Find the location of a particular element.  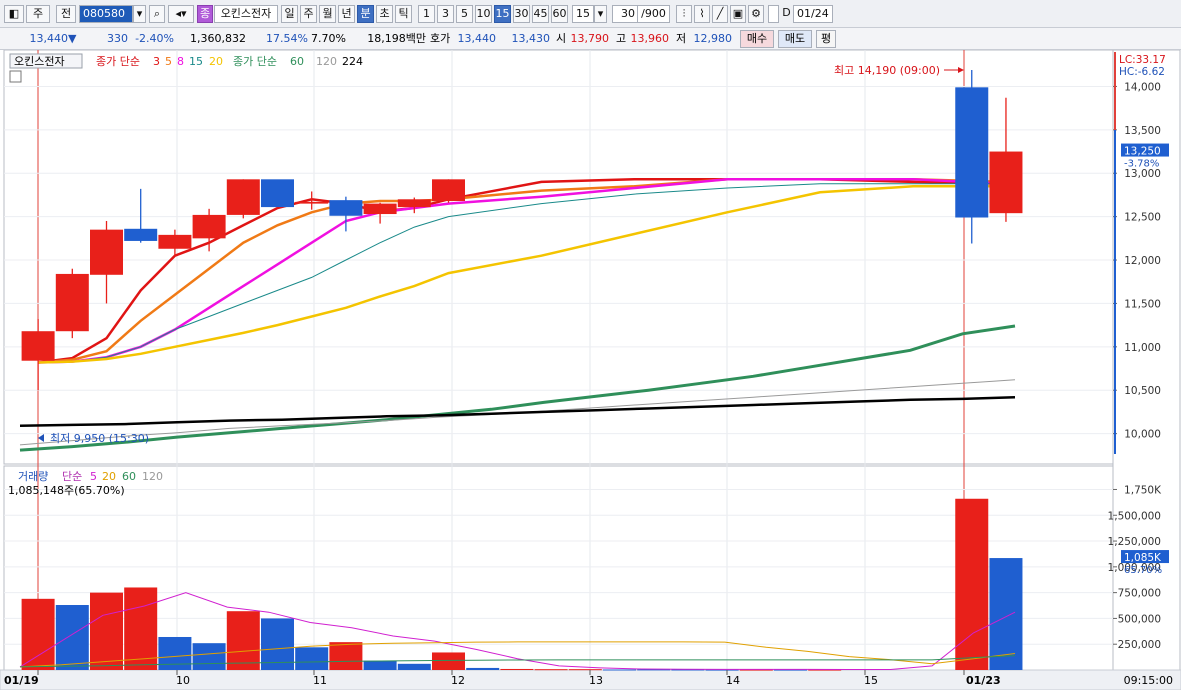

volume-legend-period: 120 is located at coordinates (152, 476).